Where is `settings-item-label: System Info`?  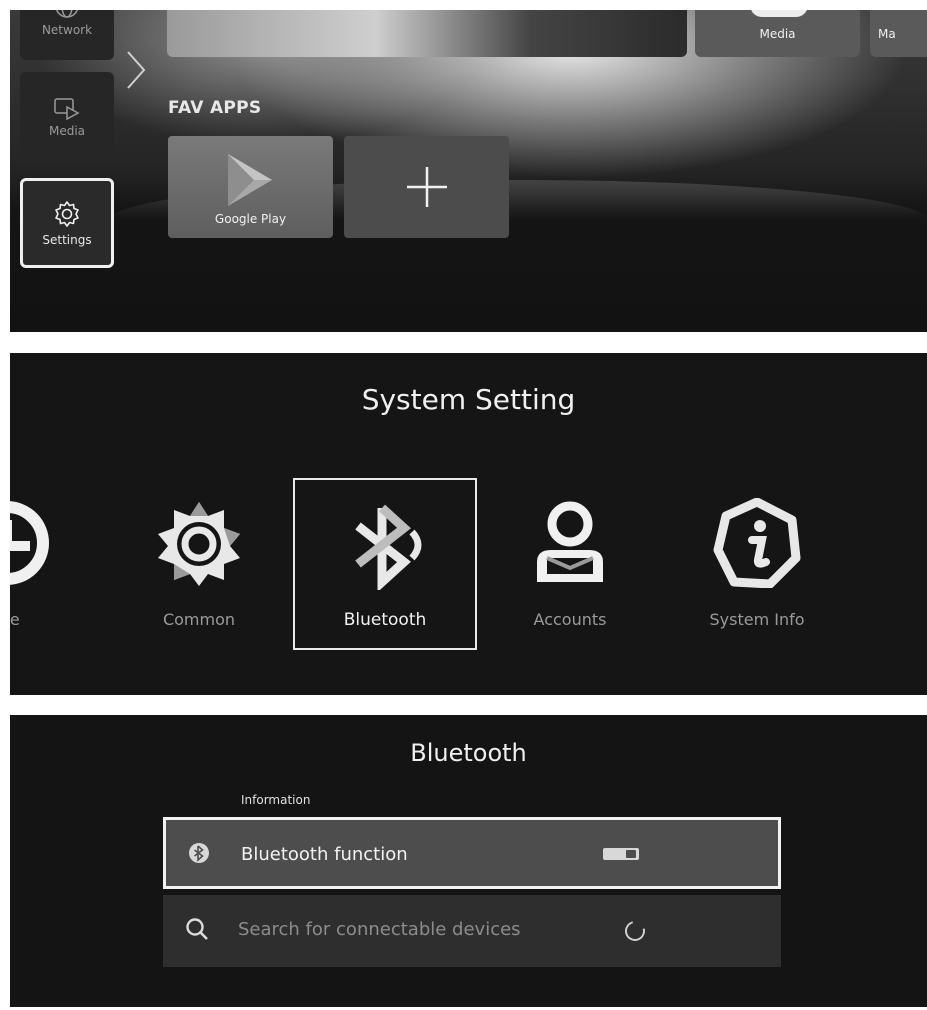
settings-item-label: System Info is located at coordinates (757, 619).